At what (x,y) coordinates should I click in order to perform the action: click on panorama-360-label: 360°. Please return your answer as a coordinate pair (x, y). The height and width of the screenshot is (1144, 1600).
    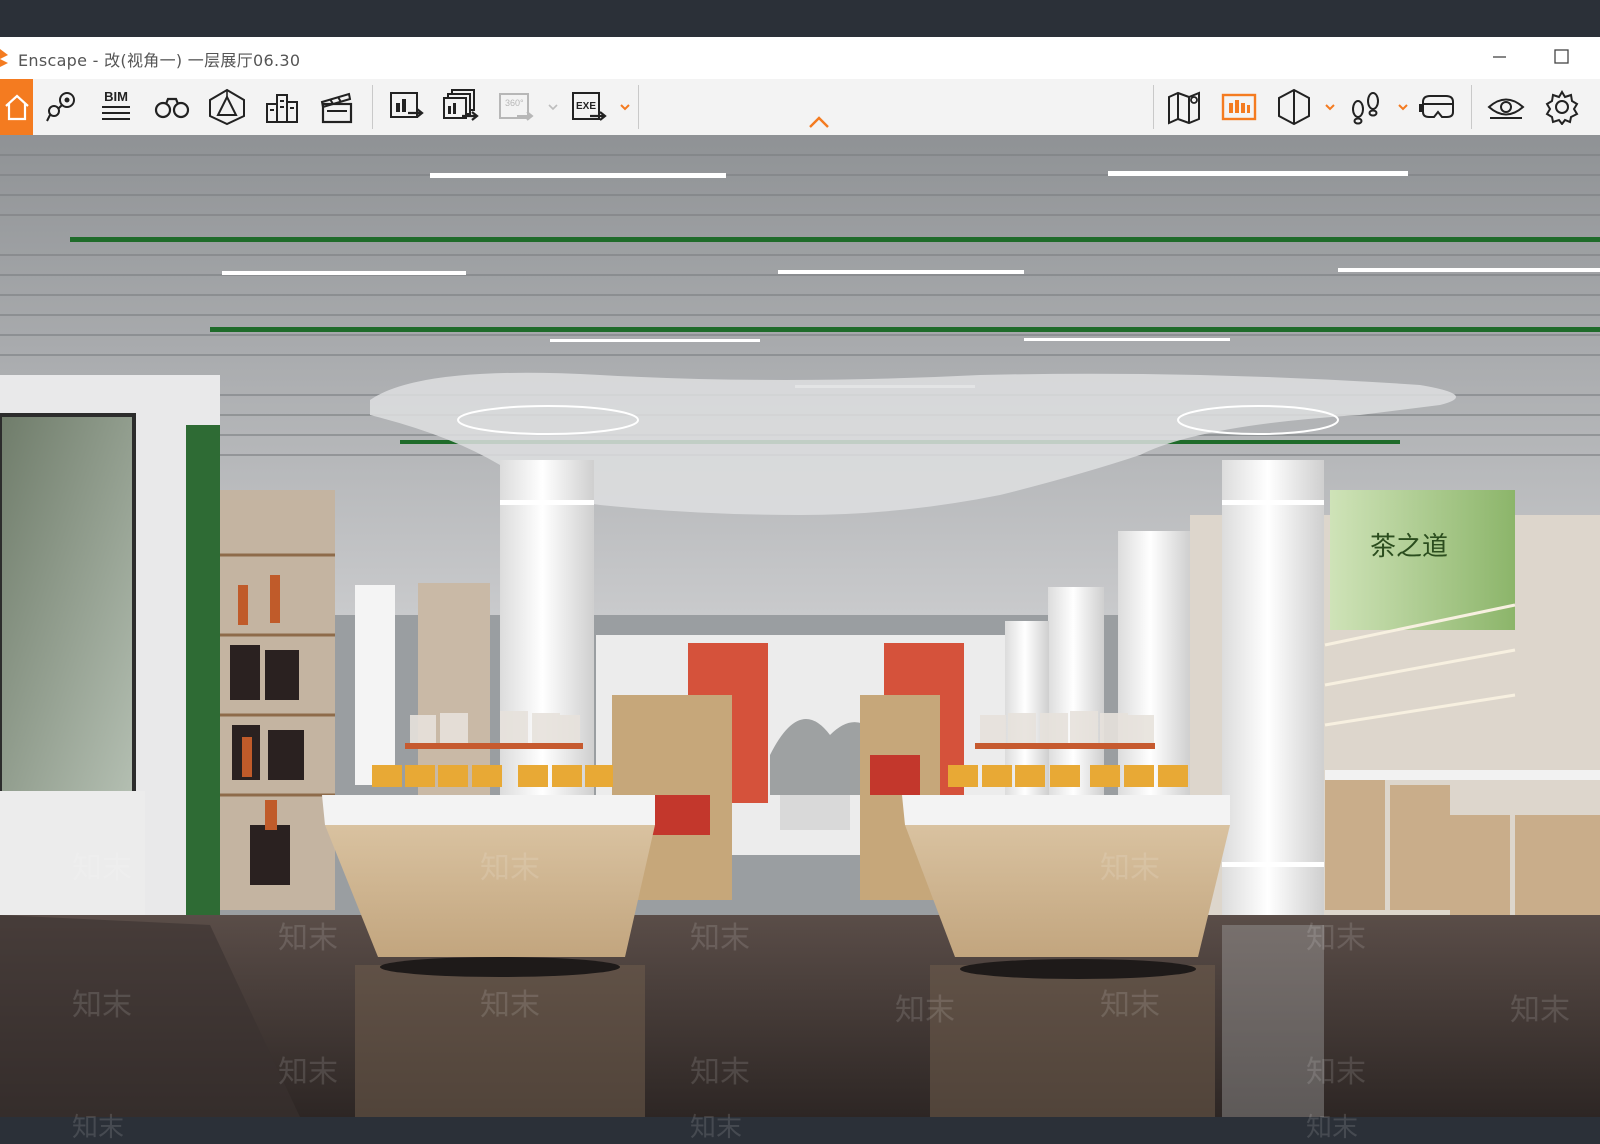
    Looking at the image, I should click on (514, 103).